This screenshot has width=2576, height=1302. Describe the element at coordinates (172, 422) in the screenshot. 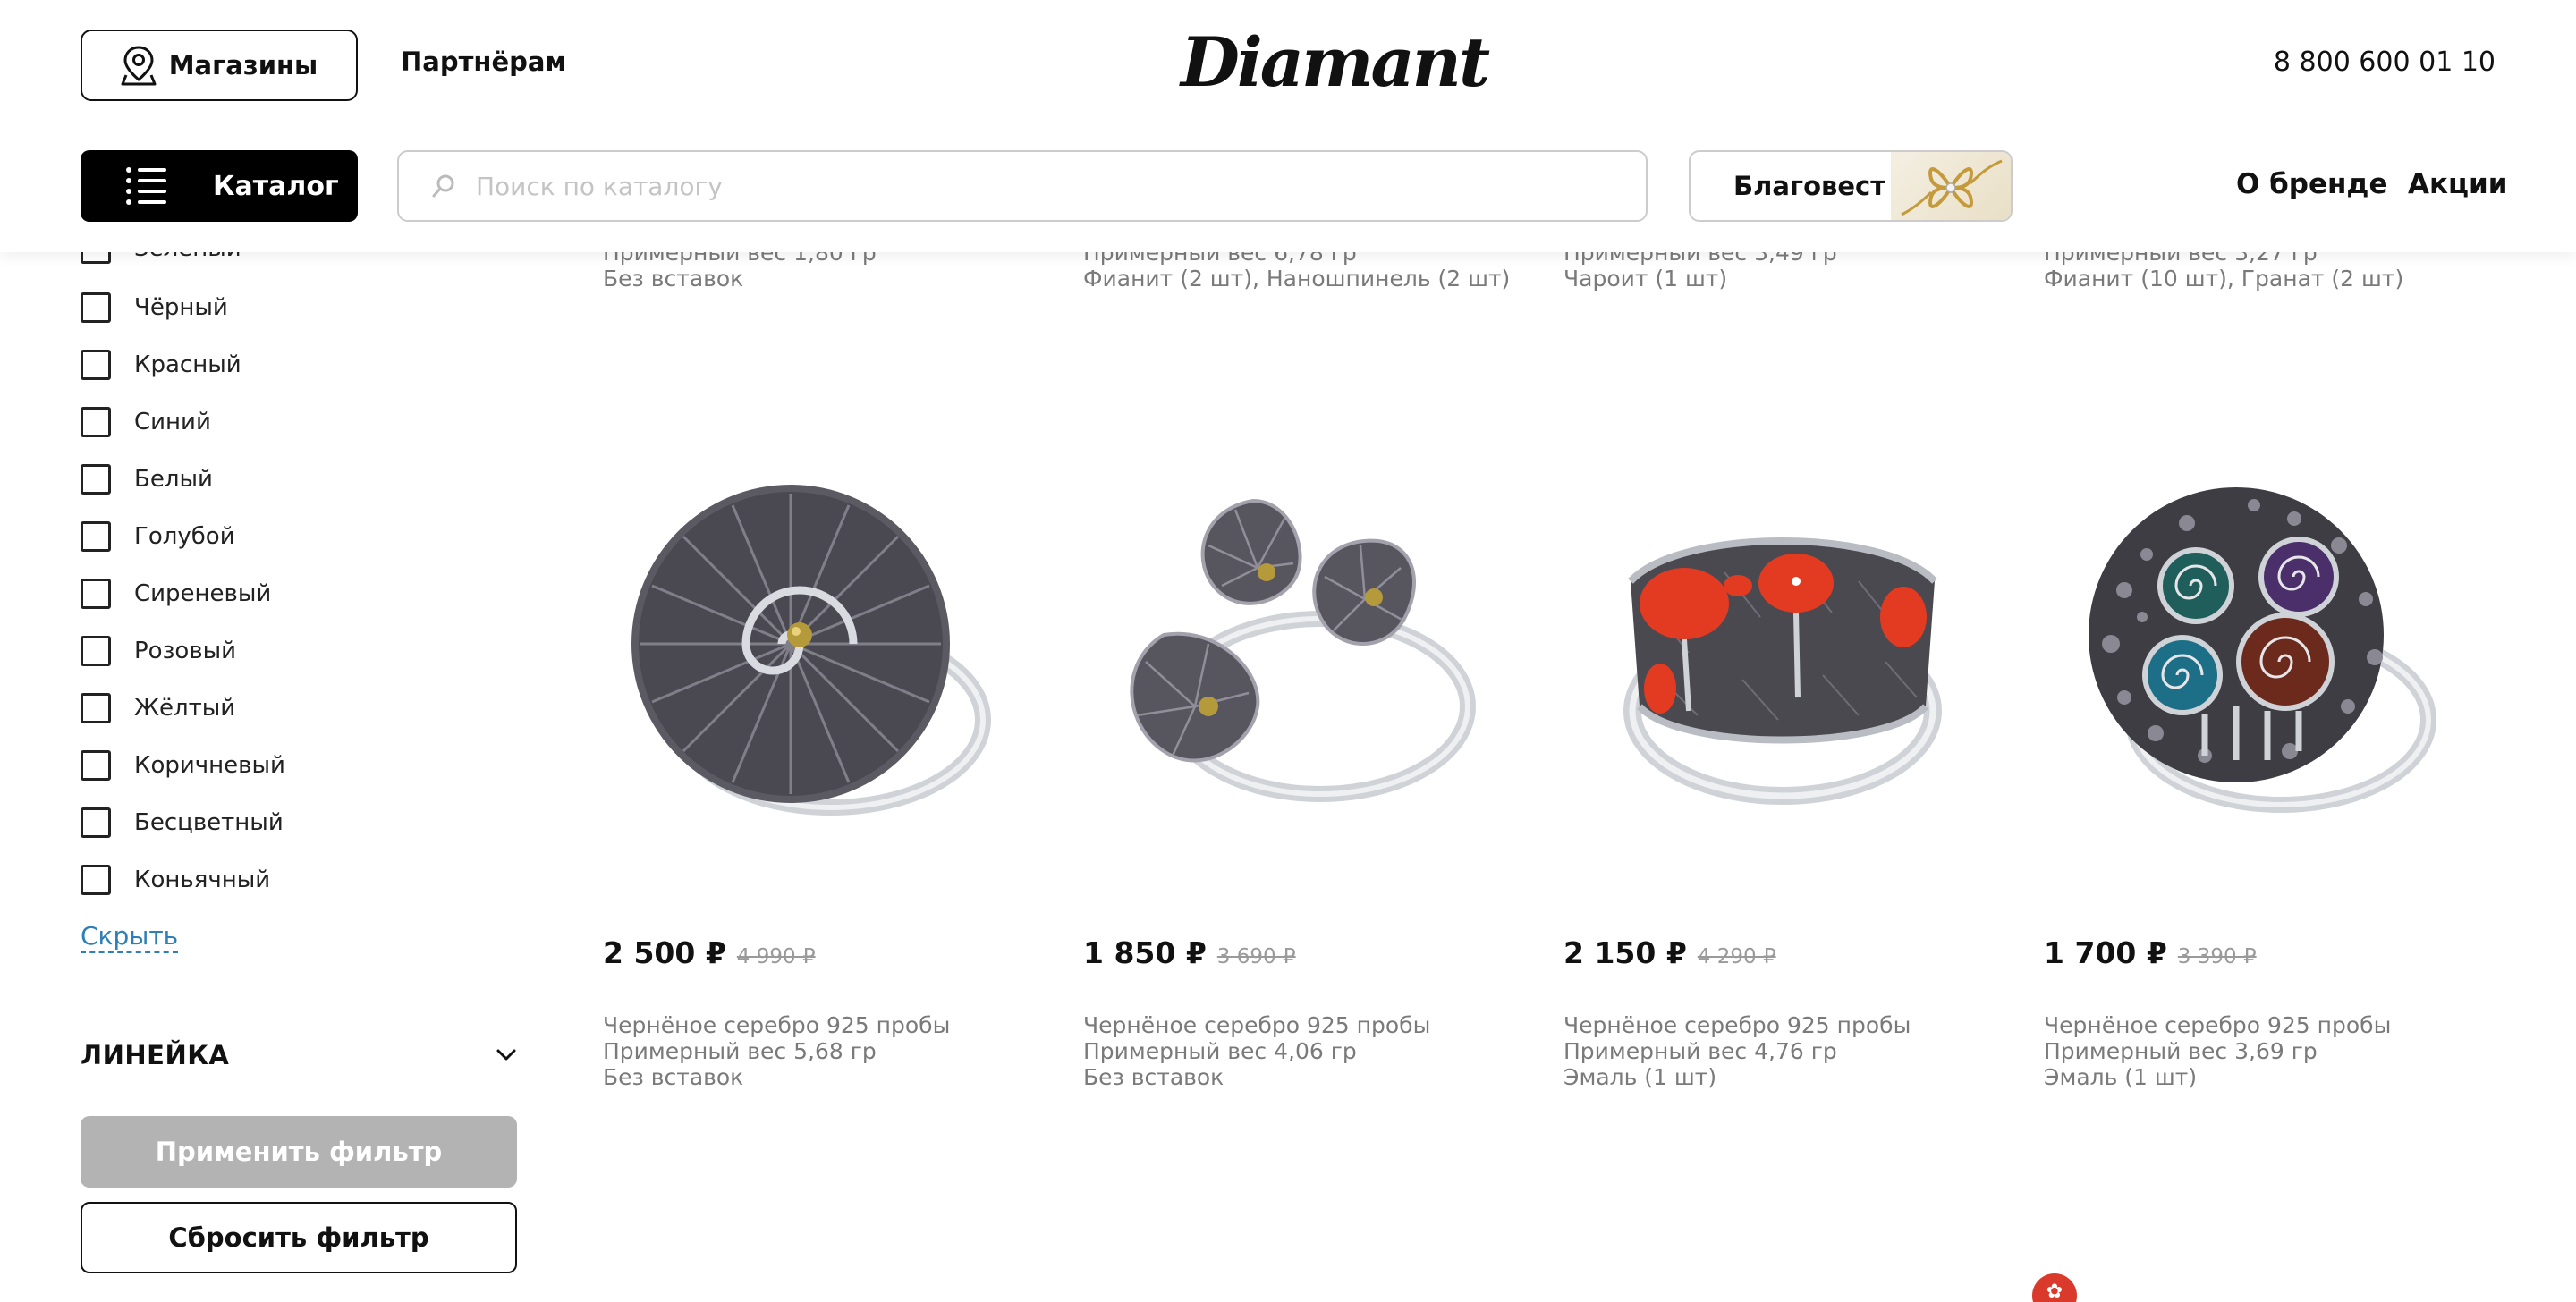

I see `color-option-label: Синий` at that location.